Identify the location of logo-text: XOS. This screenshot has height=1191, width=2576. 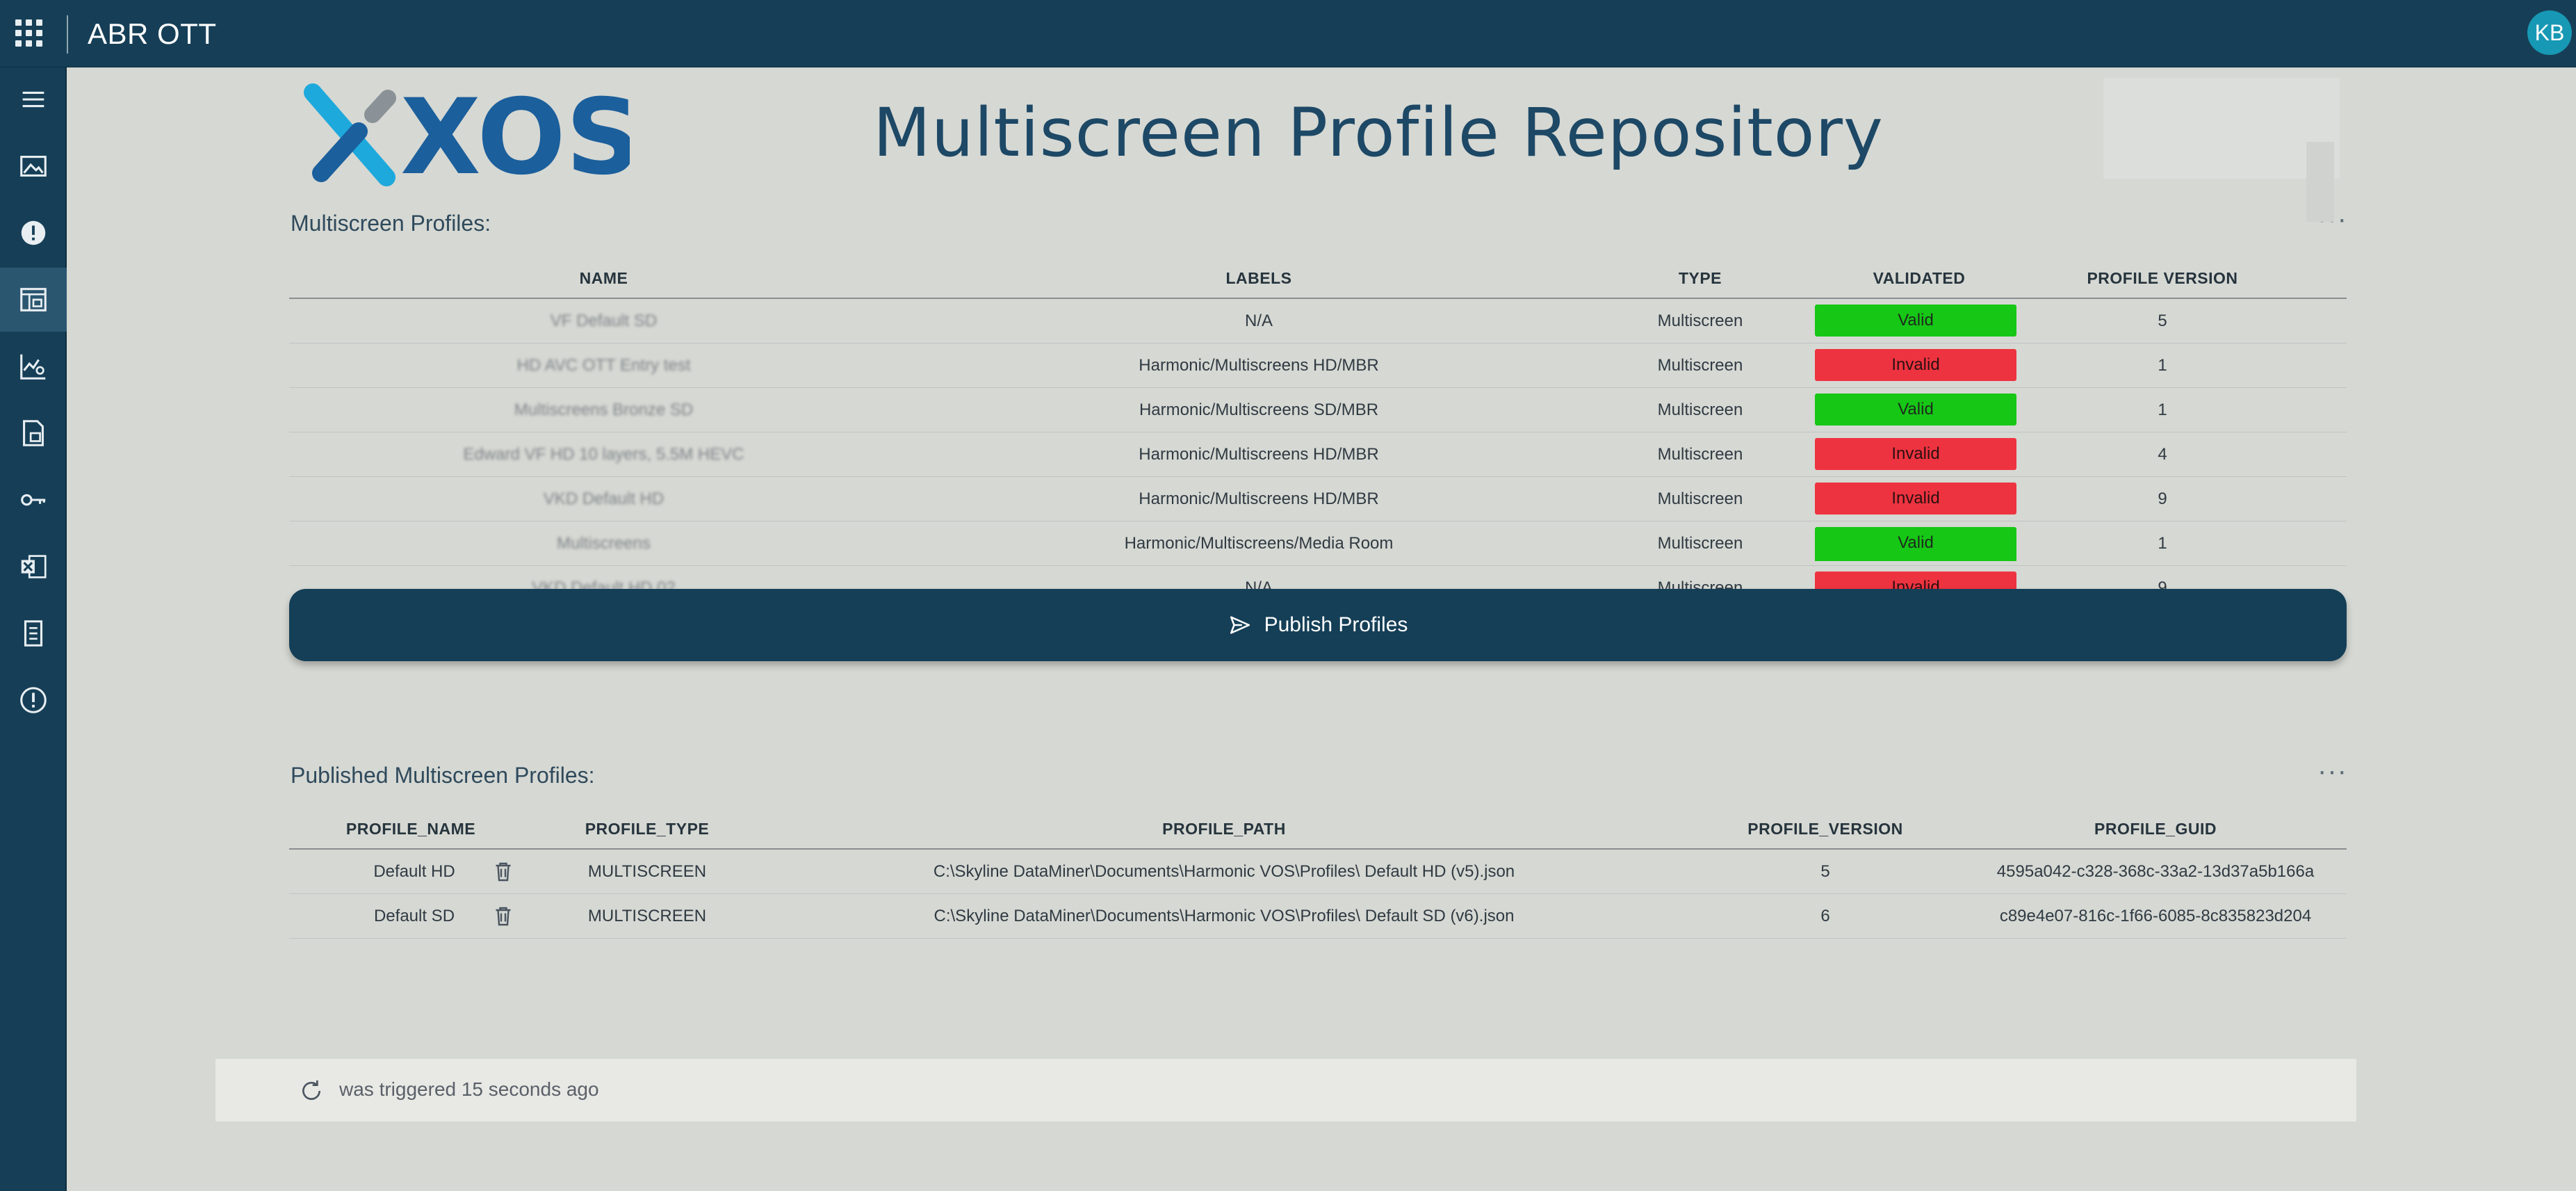
(515, 135).